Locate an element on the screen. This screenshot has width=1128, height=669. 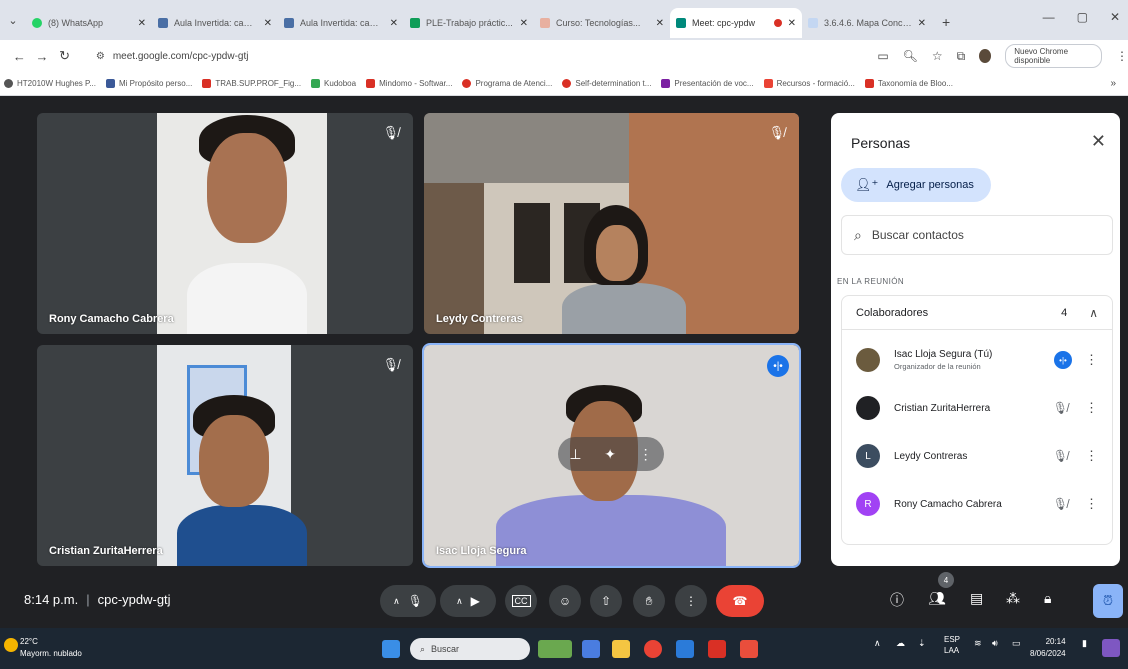
chat-icon: ▤ is located at coordinates (976, 598).